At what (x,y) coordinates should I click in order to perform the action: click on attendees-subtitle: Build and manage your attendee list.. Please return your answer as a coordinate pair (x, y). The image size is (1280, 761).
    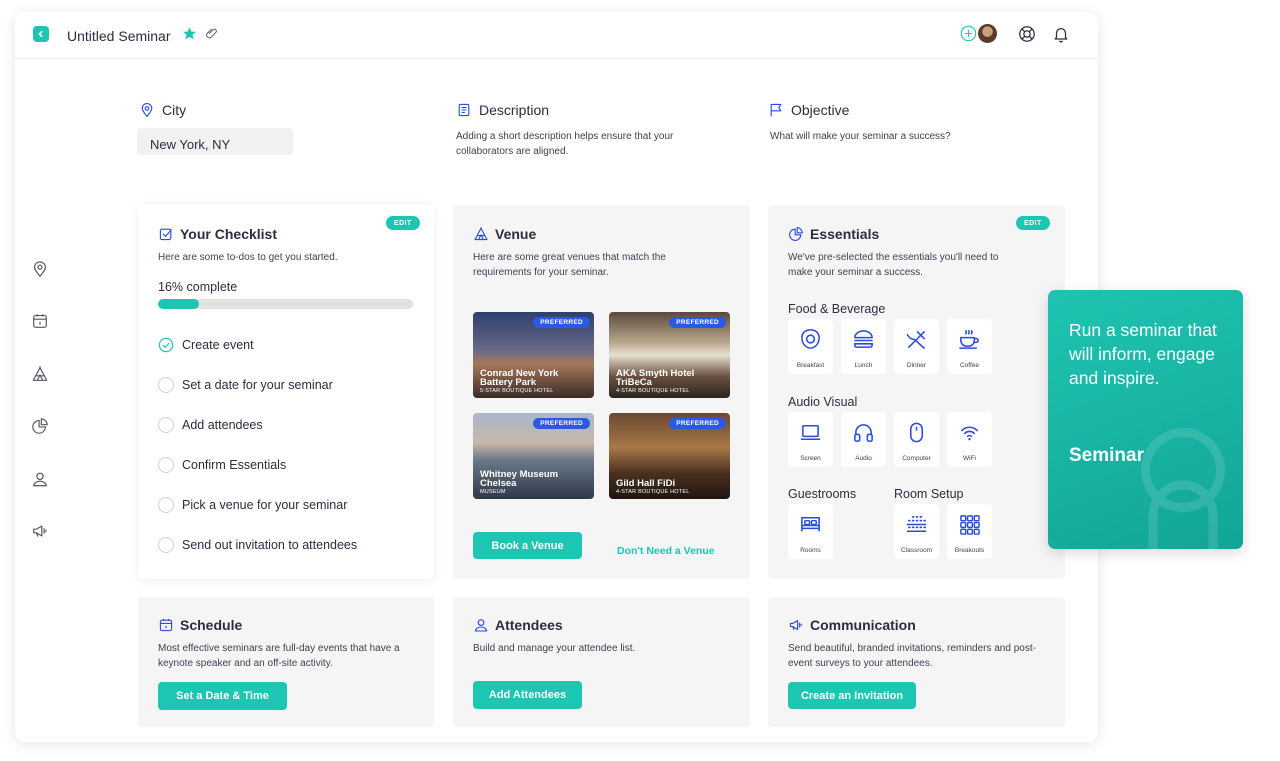
    Looking at the image, I should click on (554, 648).